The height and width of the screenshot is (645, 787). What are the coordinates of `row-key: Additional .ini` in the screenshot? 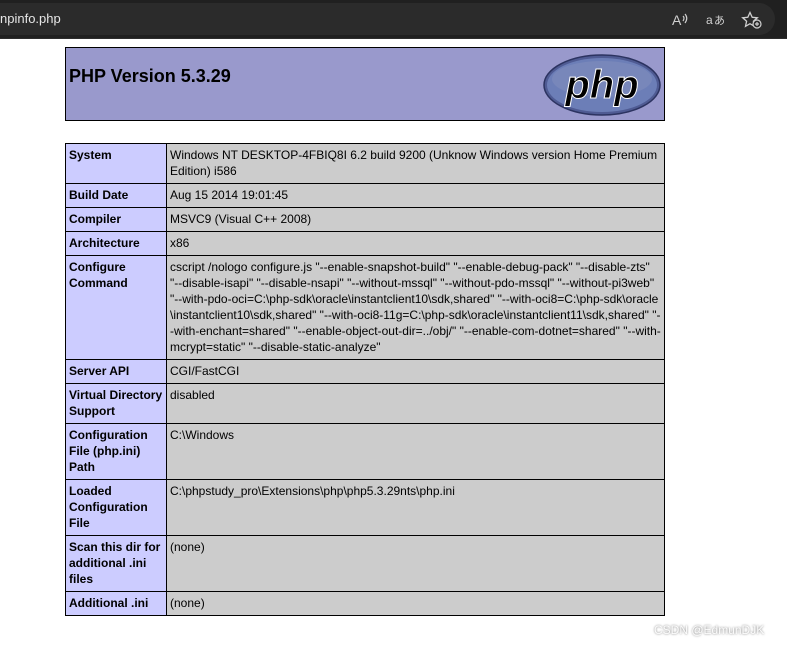 It's located at (116, 603).